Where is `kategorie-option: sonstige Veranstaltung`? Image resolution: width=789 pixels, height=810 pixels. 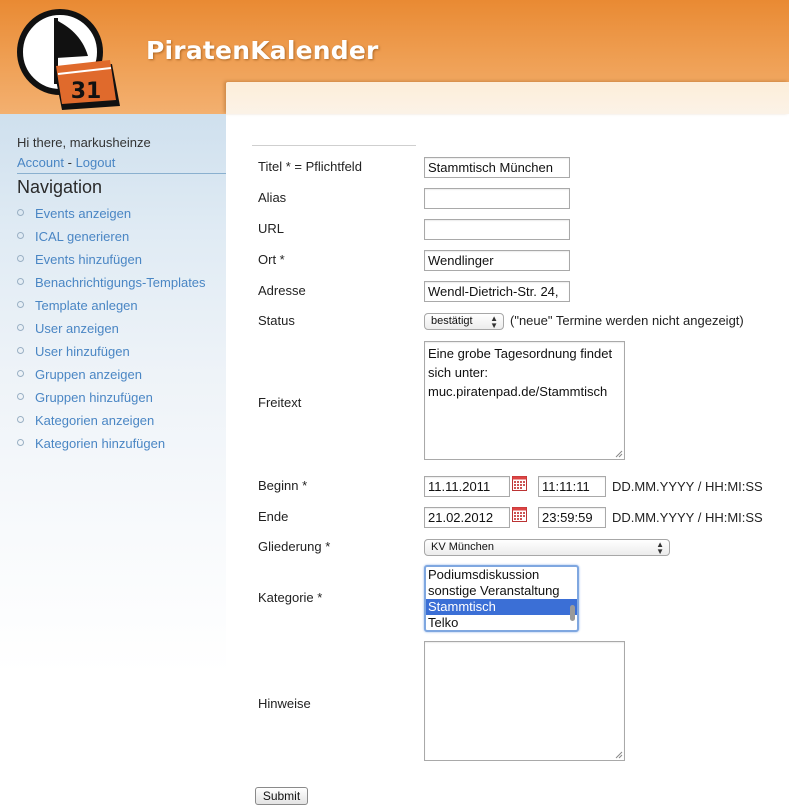
kategorie-option: sonstige Veranstaltung is located at coordinates (501, 591).